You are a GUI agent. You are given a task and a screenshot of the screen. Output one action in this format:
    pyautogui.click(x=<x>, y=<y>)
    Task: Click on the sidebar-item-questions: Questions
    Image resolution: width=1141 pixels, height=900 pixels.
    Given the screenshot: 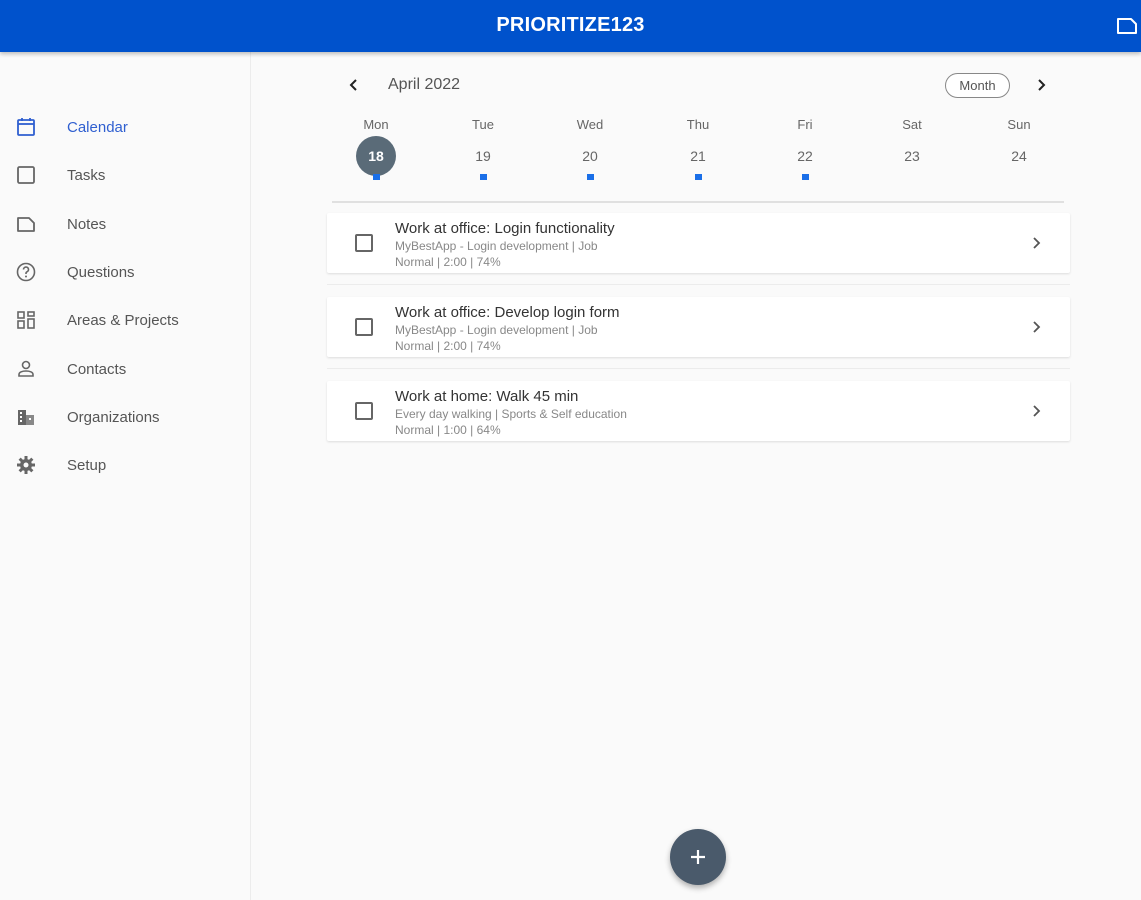 What is the action you would take?
    pyautogui.click(x=125, y=272)
    